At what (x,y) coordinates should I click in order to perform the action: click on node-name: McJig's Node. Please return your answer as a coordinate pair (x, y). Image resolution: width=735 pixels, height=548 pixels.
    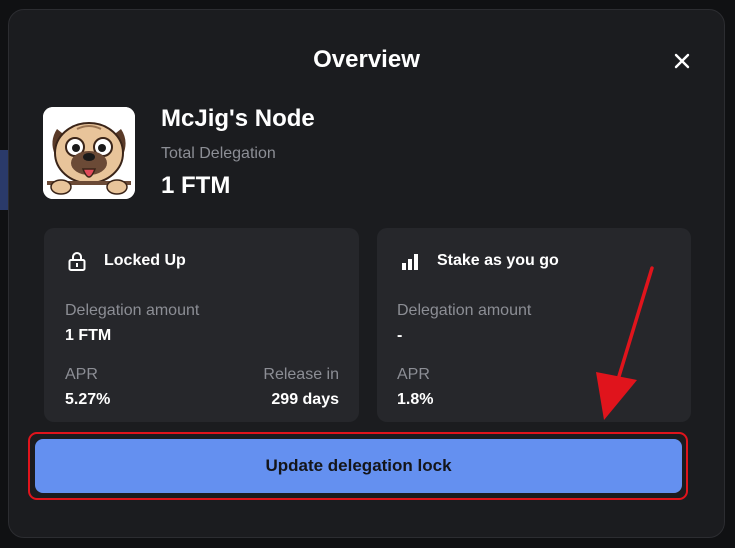
    Looking at the image, I should click on (238, 118).